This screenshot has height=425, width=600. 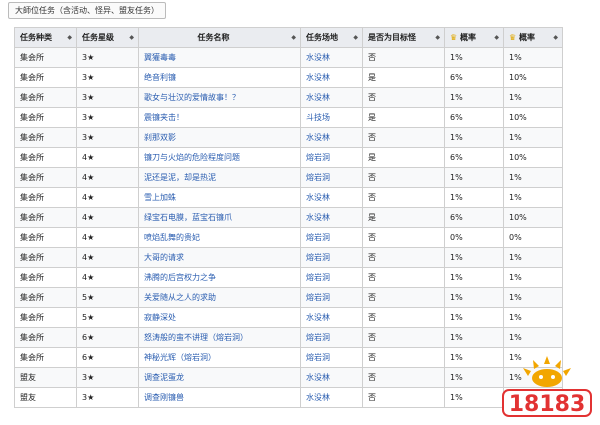 What do you see at coordinates (160, 57) in the screenshot?
I see `quest-name-link: 翼獾毒毒` at bounding box center [160, 57].